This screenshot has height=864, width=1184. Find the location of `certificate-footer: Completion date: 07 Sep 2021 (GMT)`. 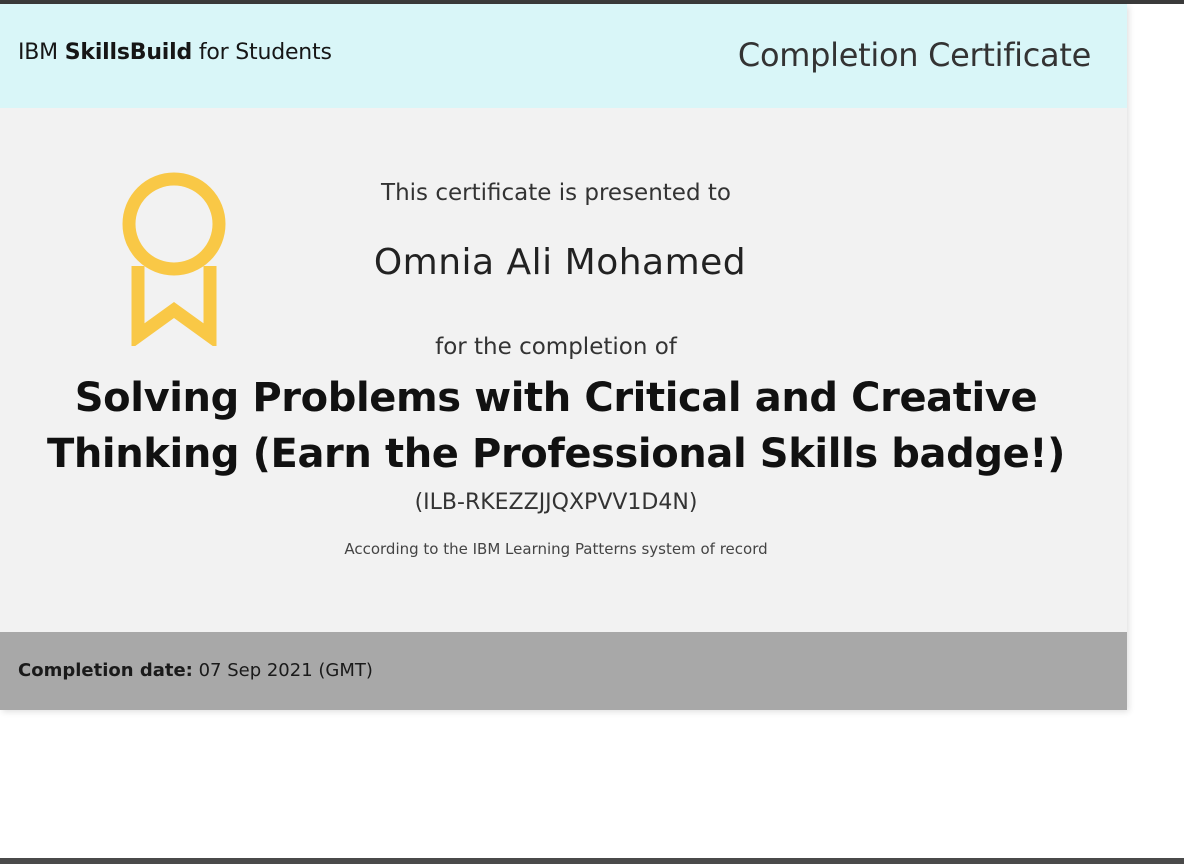

certificate-footer: Completion date: 07 Sep 2021 (GMT) is located at coordinates (563, 671).